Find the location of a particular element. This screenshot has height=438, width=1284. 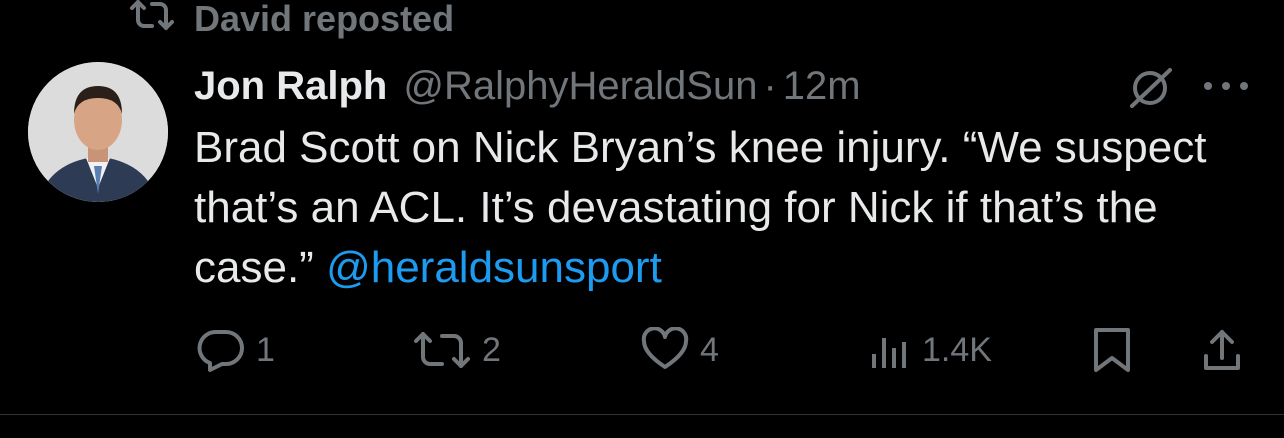

bookmark-icon is located at coordinates (1112, 350).